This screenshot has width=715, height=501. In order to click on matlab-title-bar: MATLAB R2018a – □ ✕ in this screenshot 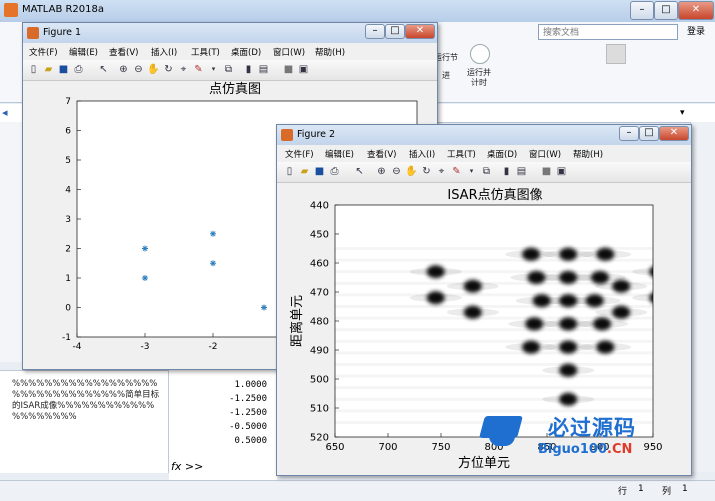, I will do `click(357, 11)`.